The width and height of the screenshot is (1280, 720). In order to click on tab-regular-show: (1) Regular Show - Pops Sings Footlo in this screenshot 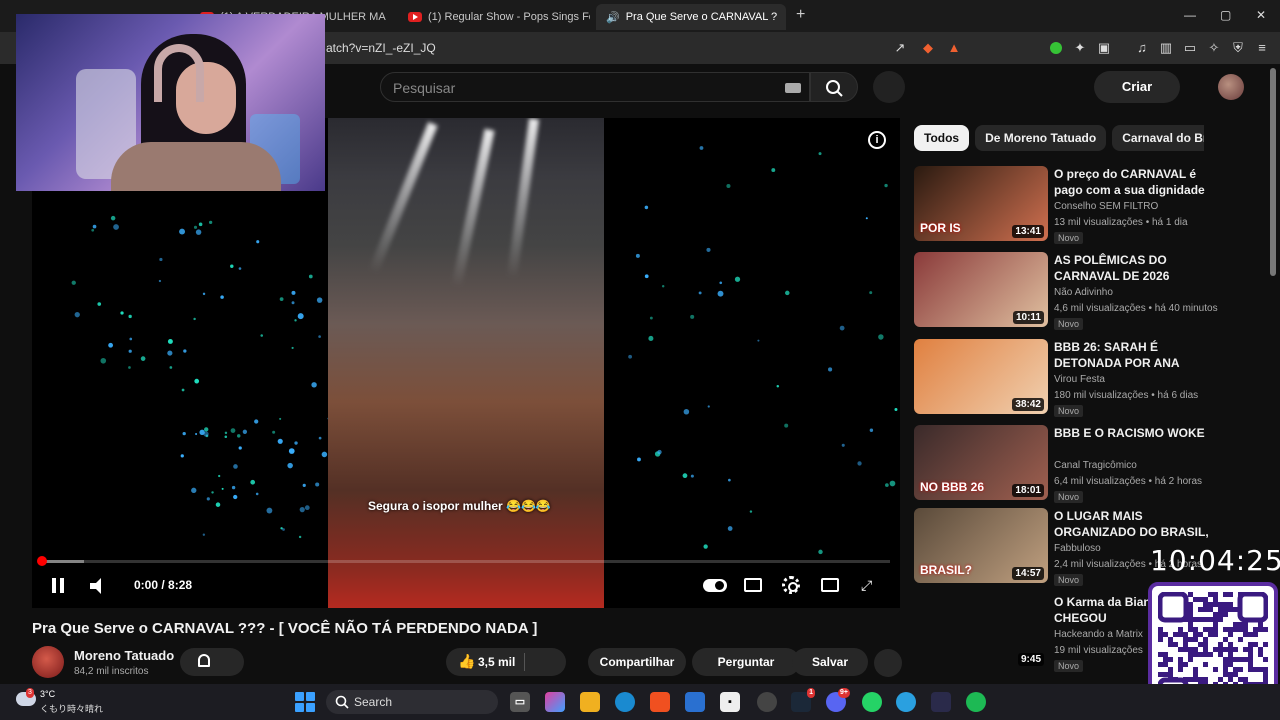, I will do `click(494, 17)`.